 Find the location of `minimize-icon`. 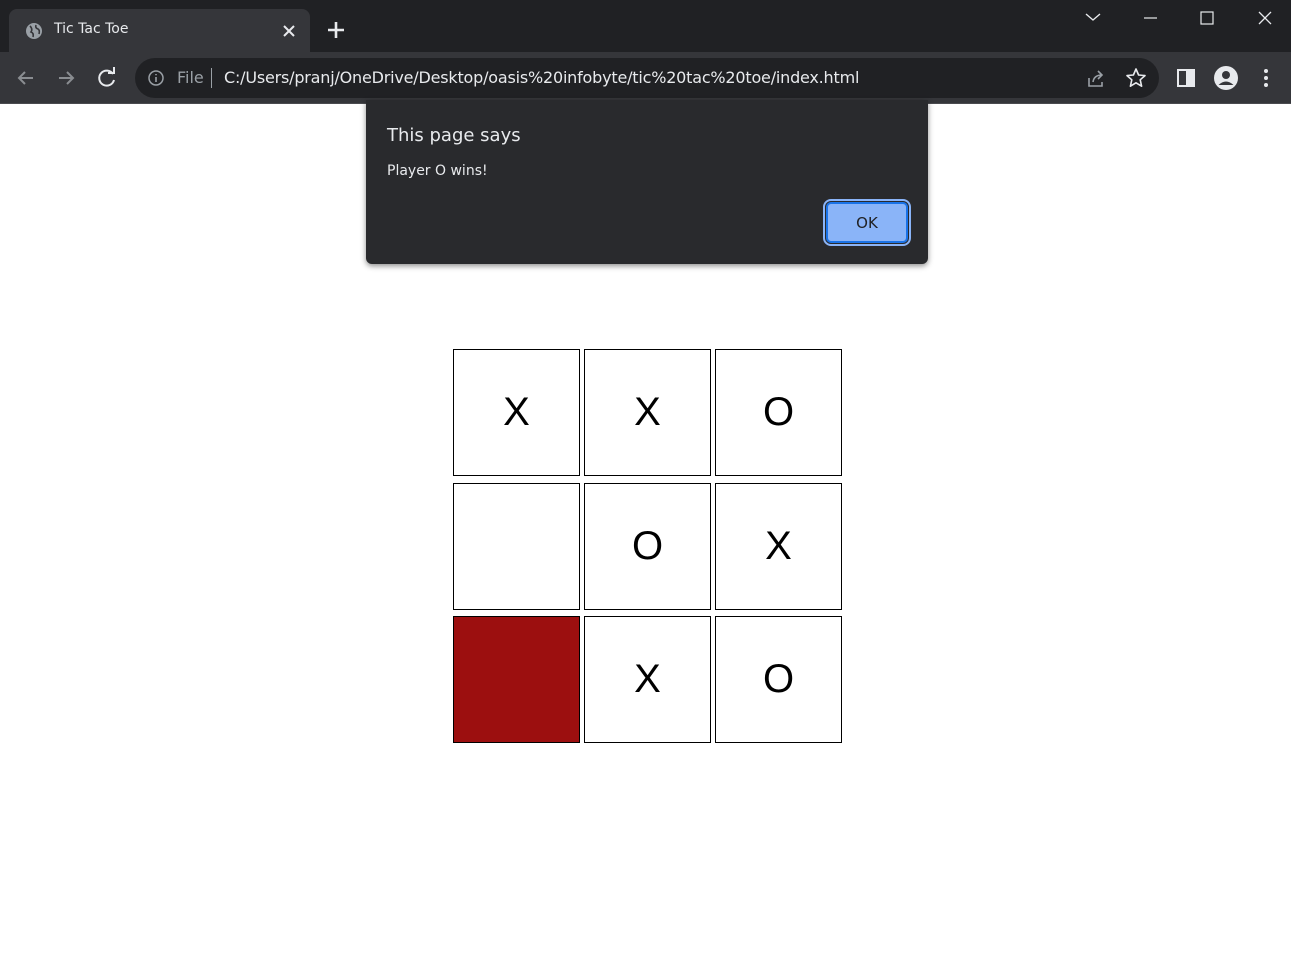

minimize-icon is located at coordinates (1150, 18).